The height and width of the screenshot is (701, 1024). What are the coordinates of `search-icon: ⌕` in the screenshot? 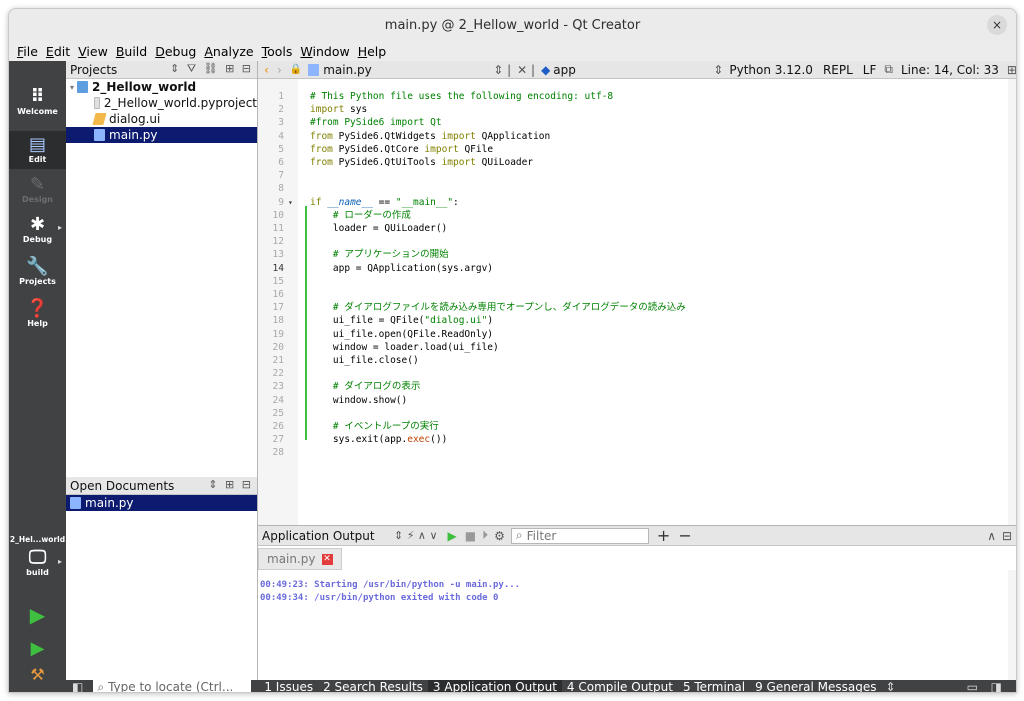 It's located at (101, 686).